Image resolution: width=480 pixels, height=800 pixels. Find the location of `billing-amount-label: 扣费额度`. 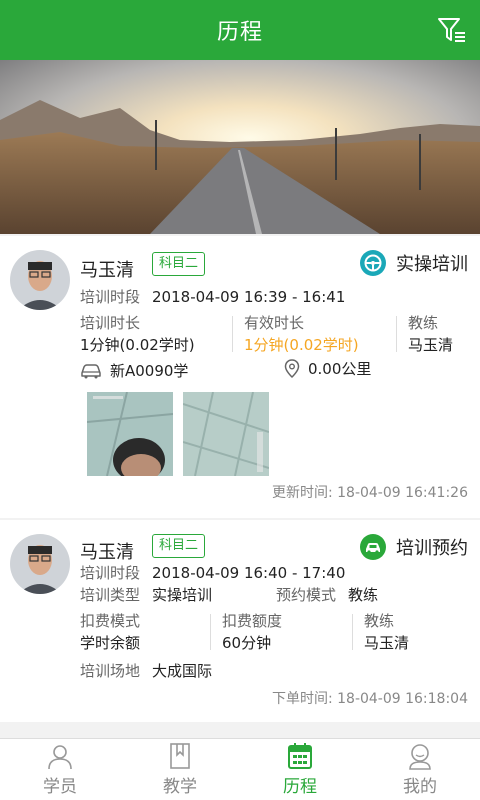

billing-amount-label: 扣费额度 is located at coordinates (252, 621).